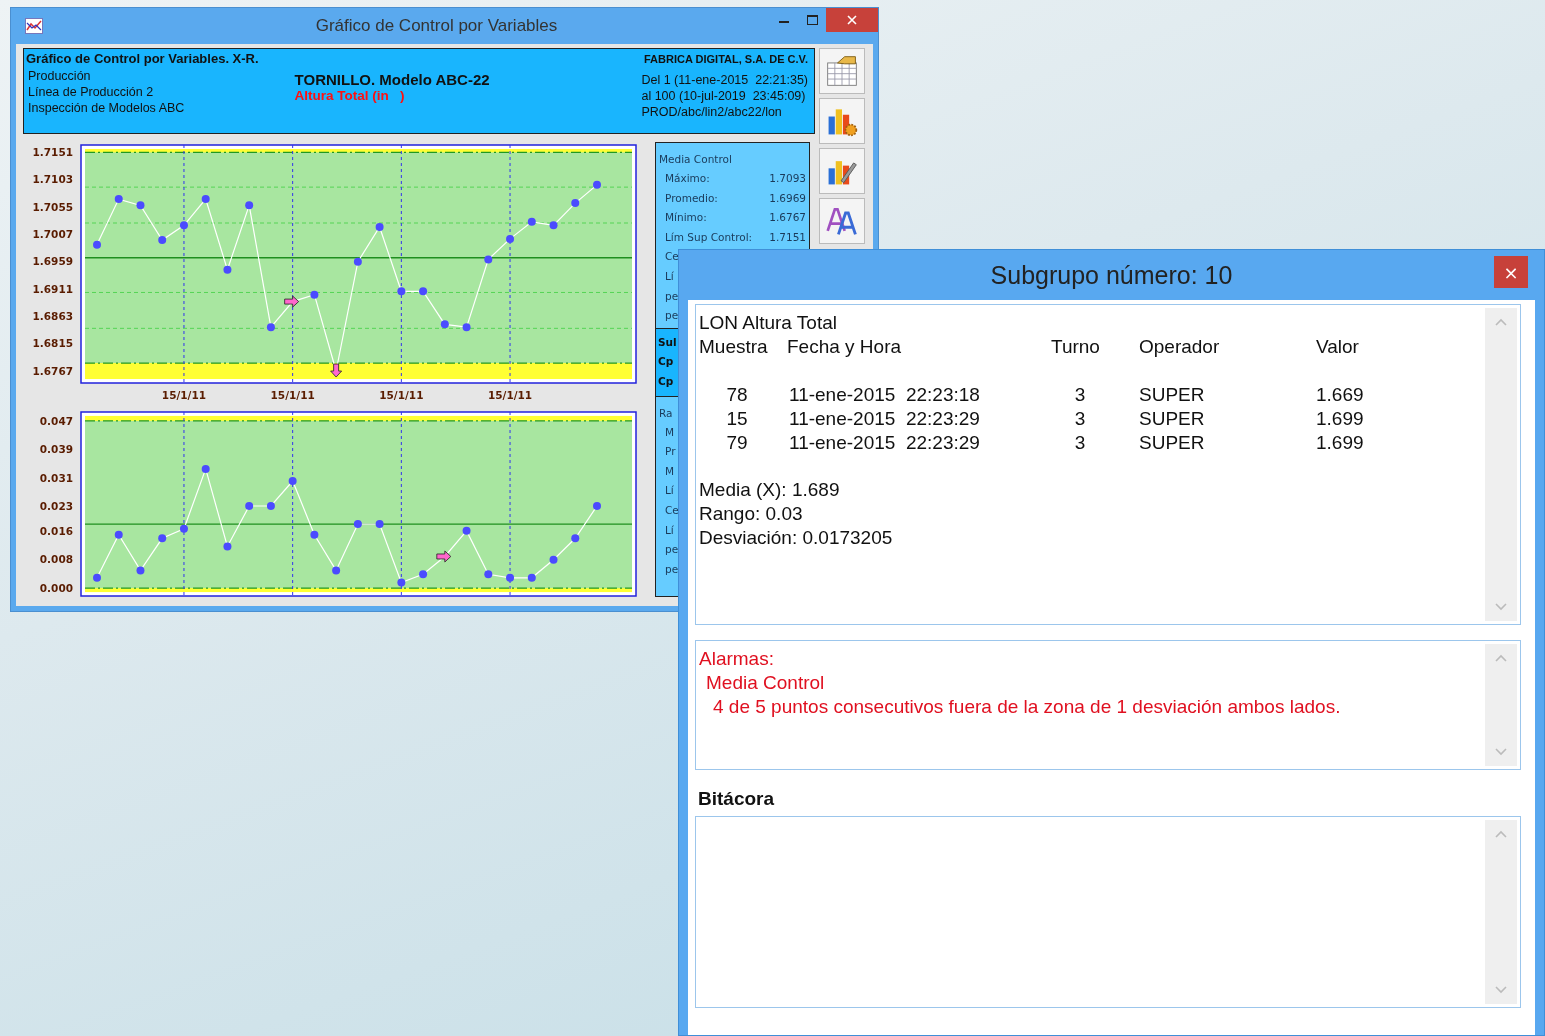  Describe the element at coordinates (765, 683) in the screenshot. I see `alarm-chart: Media Control` at that location.